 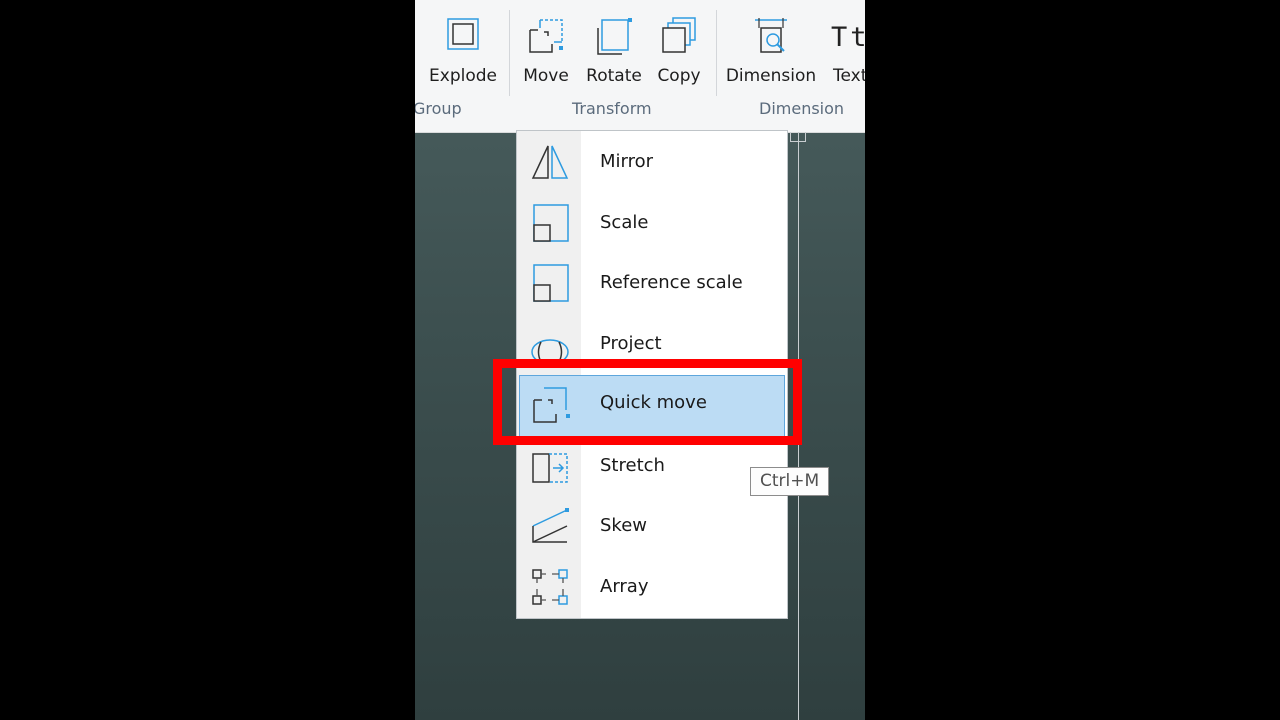 What do you see at coordinates (550, 162) in the screenshot?
I see `mirror-icon` at bounding box center [550, 162].